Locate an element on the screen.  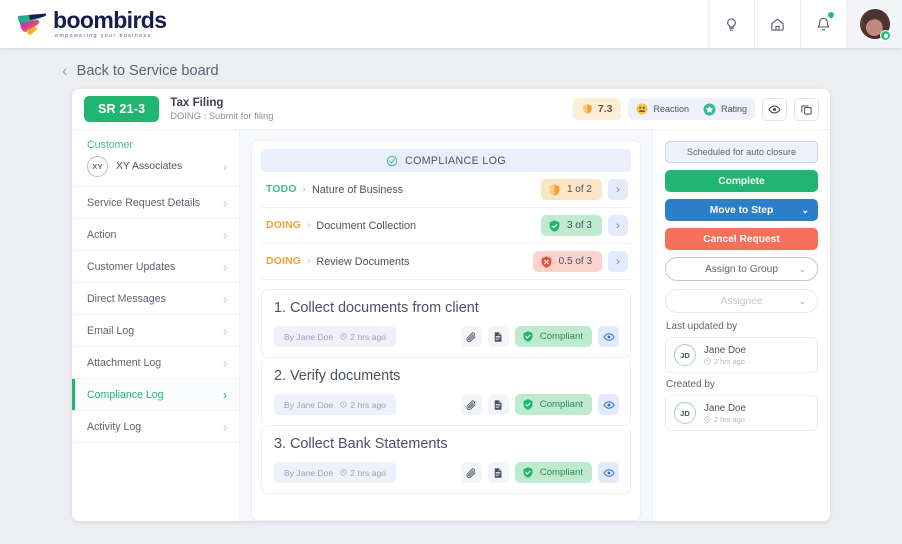
step-count-value: 0.5 of 3 is located at coordinates (575, 261).